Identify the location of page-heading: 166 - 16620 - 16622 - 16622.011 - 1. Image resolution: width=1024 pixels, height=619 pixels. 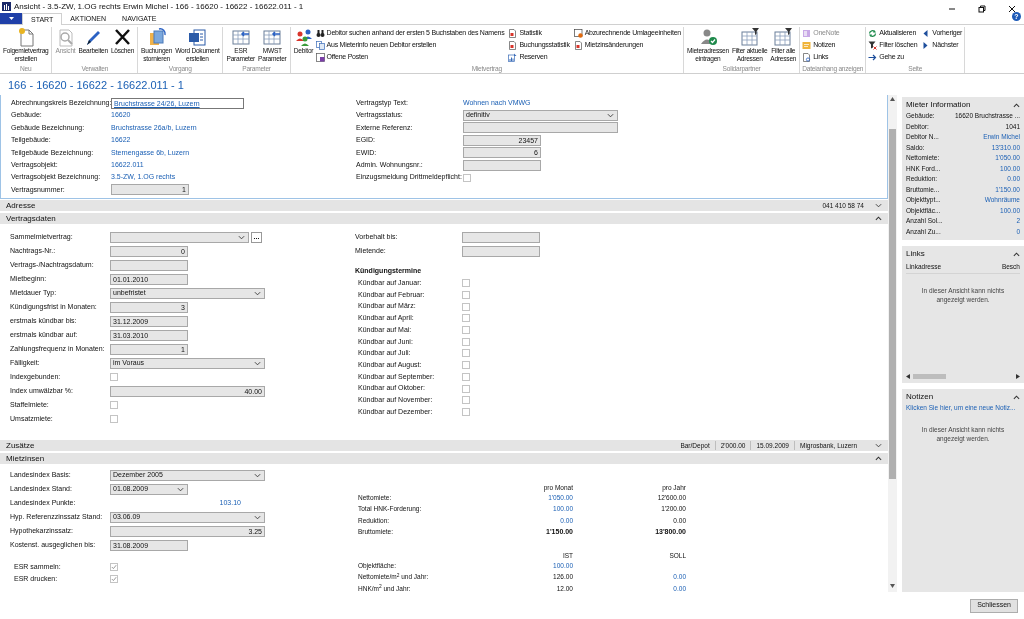
(96, 85).